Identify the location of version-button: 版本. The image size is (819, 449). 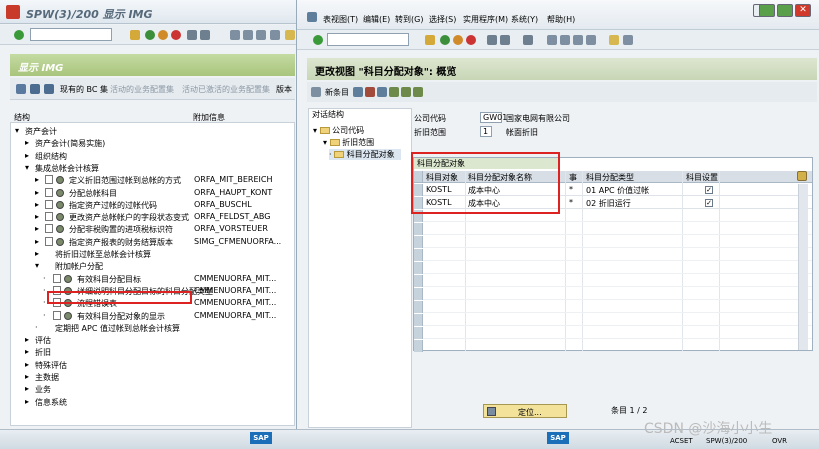
(284, 89).